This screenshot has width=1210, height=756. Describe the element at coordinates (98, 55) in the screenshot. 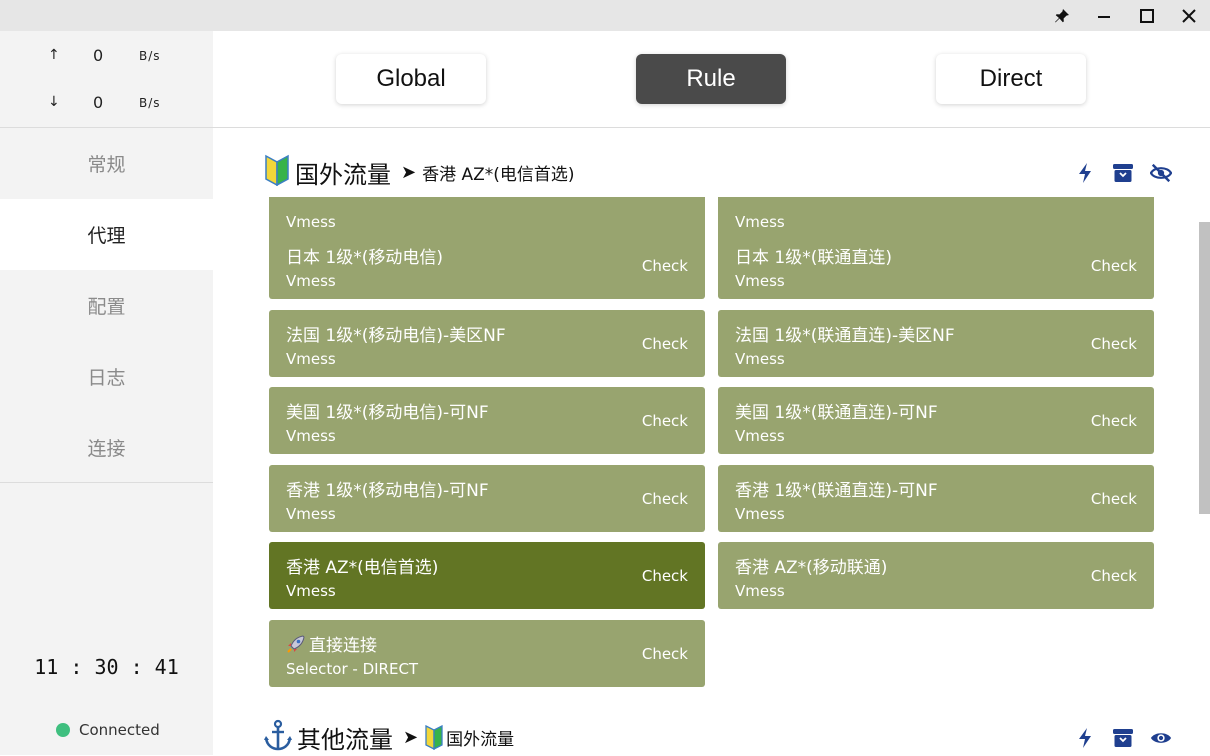

I see `upload-value: 0` at that location.